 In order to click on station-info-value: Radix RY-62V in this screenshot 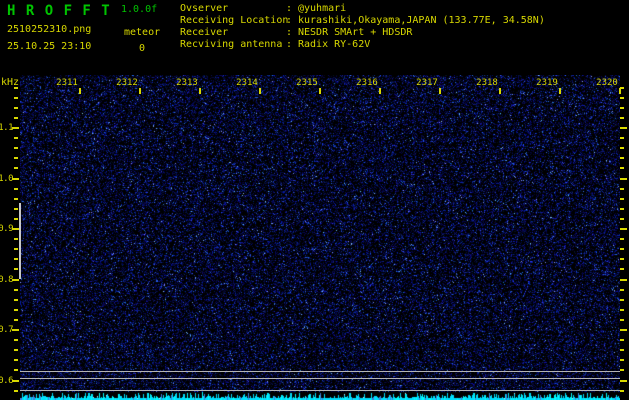, I will do `click(334, 44)`.